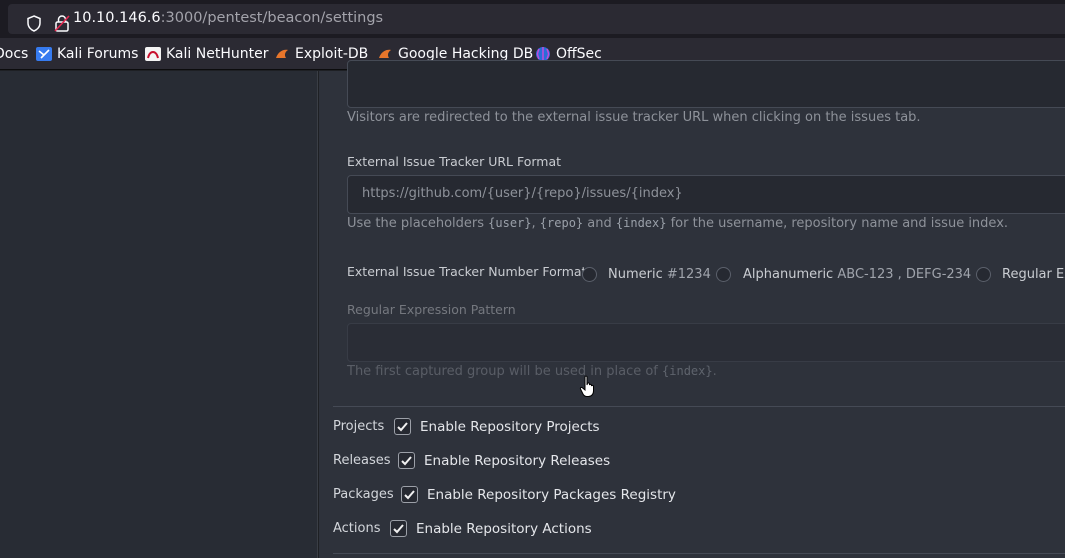  Describe the element at coordinates (723, 274) in the screenshot. I see `radio-alphanumeric` at that location.